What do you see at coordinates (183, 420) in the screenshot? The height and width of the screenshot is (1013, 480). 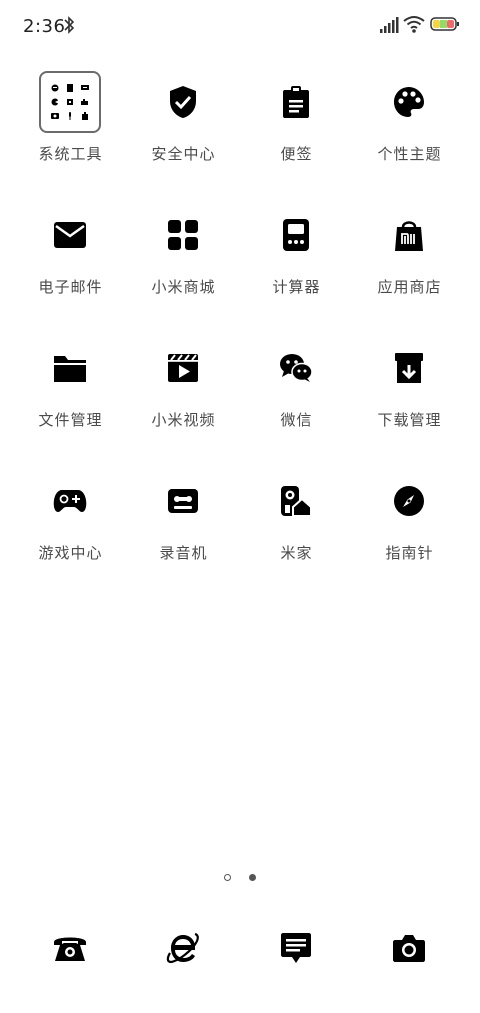 I see `app-label: 小米视频` at bounding box center [183, 420].